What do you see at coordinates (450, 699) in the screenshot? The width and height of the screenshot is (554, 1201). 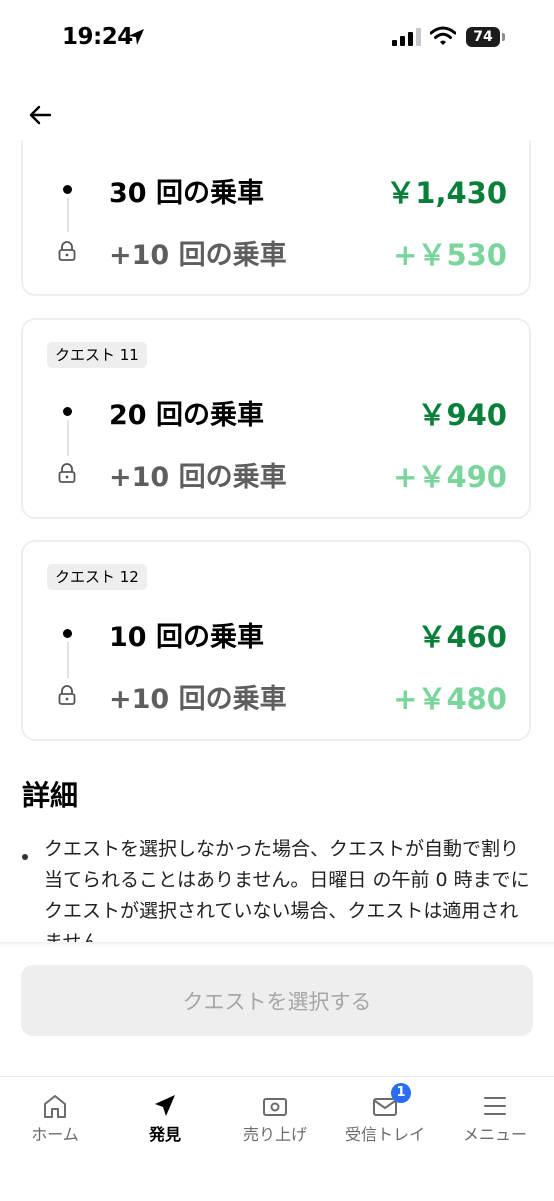 I see `quest-bonus-value: +￥480` at bounding box center [450, 699].